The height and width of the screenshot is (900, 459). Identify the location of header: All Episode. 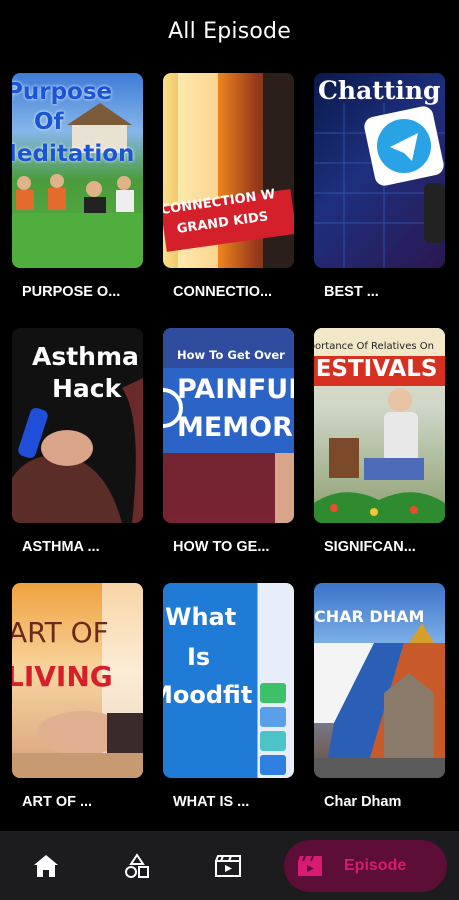
(229, 31).